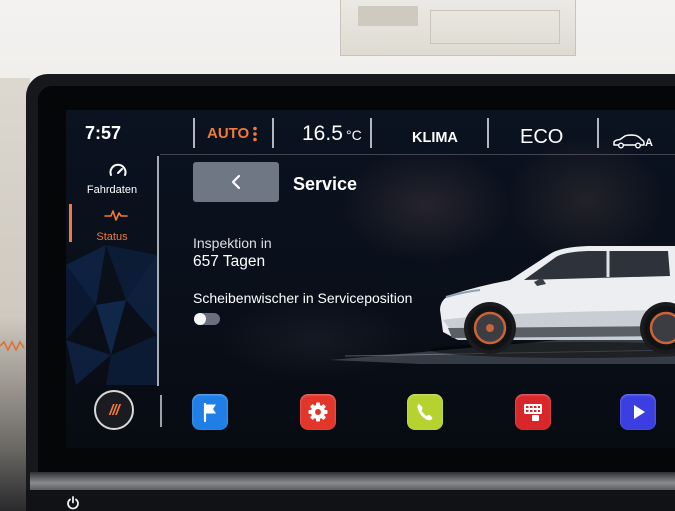 The image size is (675, 511). What do you see at coordinates (417, 154) in the screenshot?
I see `status-bar-separator` at bounding box center [417, 154].